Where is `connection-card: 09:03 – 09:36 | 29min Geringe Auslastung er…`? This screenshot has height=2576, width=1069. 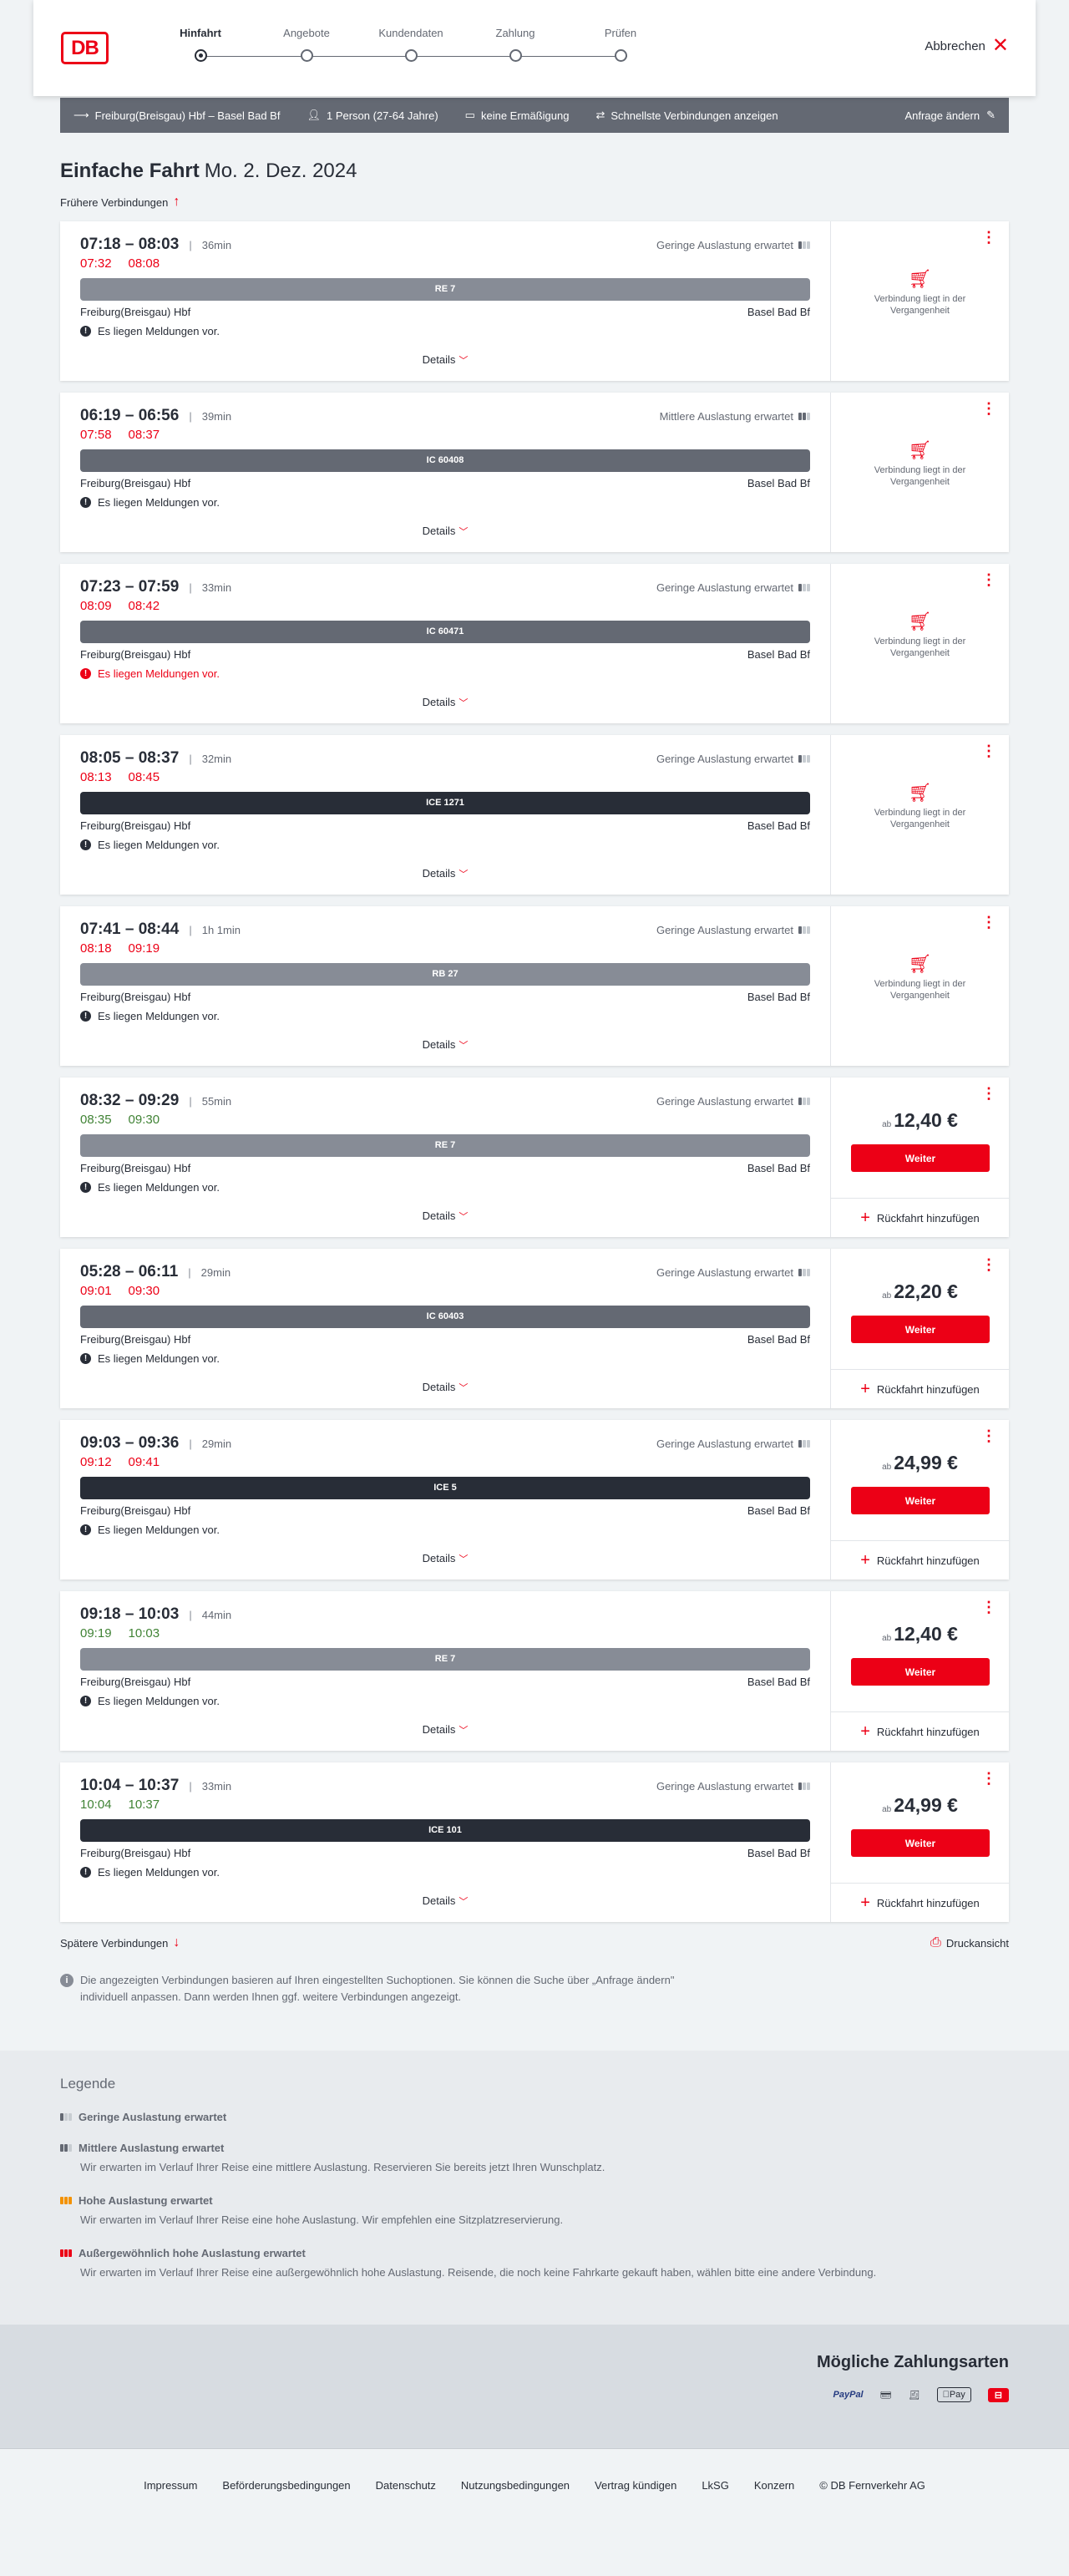
connection-card: 09:03 – 09:36 | 29min Geringe Auslastung er… is located at coordinates (534, 1500).